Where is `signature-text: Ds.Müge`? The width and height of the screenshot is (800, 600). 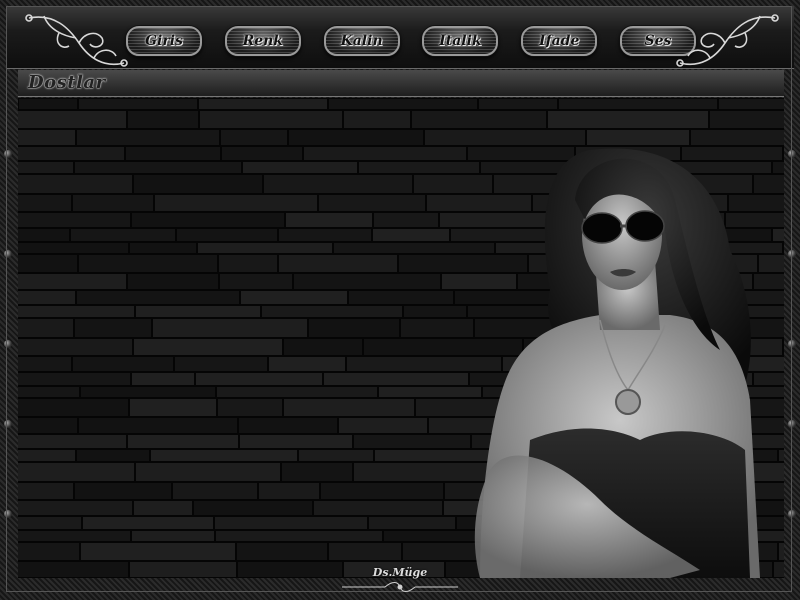
signature-text: Ds.Müge is located at coordinates (400, 572).